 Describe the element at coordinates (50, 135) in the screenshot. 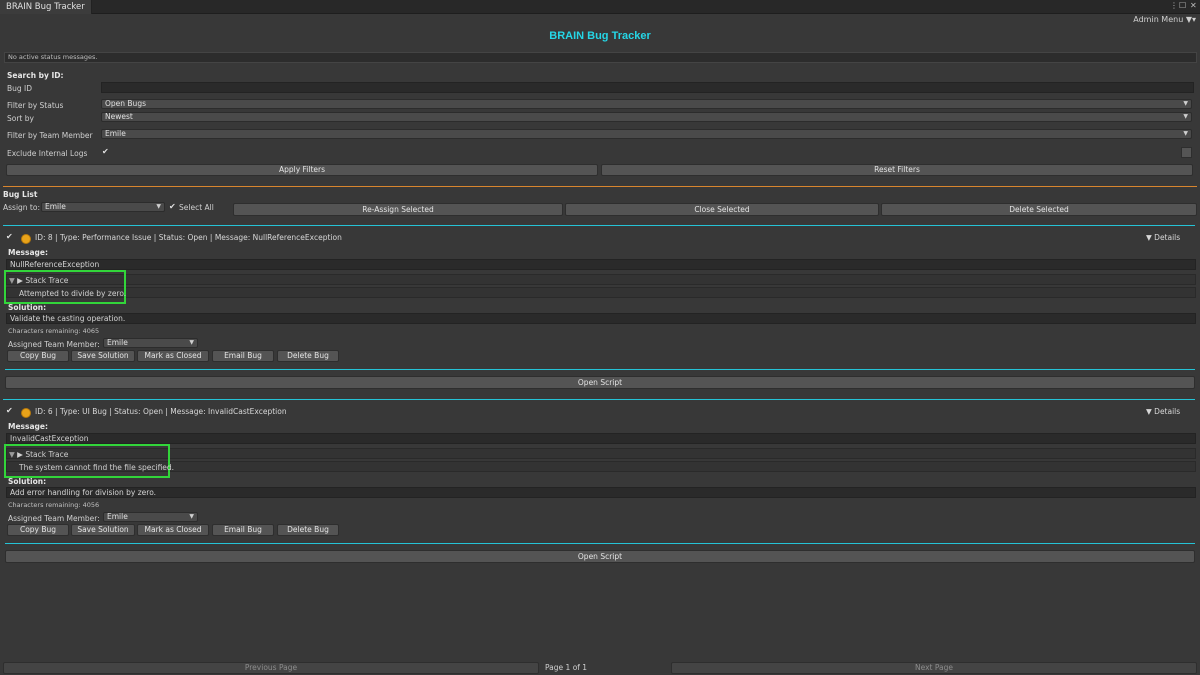

I see `team-filter-label: Filter by Team Member` at that location.